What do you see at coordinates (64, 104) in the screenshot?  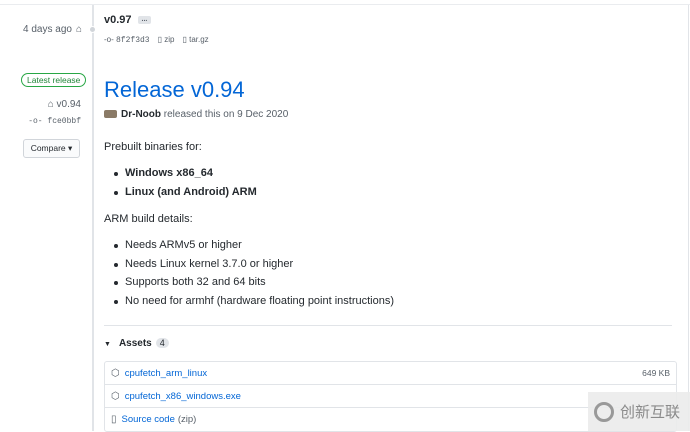 I see `release-tag-link: ⌂ v0.94` at bounding box center [64, 104].